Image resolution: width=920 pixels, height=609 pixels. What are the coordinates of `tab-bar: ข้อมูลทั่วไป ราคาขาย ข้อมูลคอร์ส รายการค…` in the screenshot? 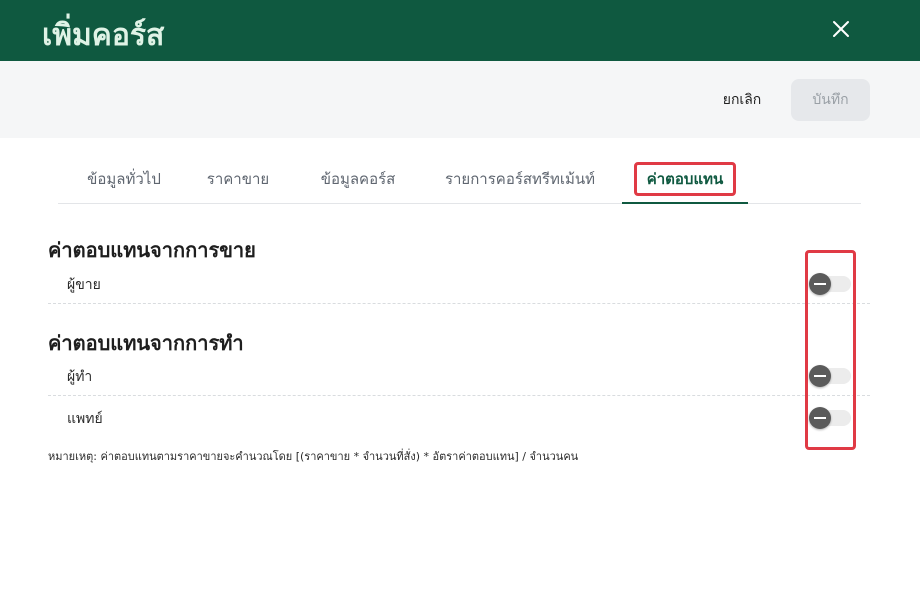 It's located at (459, 182).